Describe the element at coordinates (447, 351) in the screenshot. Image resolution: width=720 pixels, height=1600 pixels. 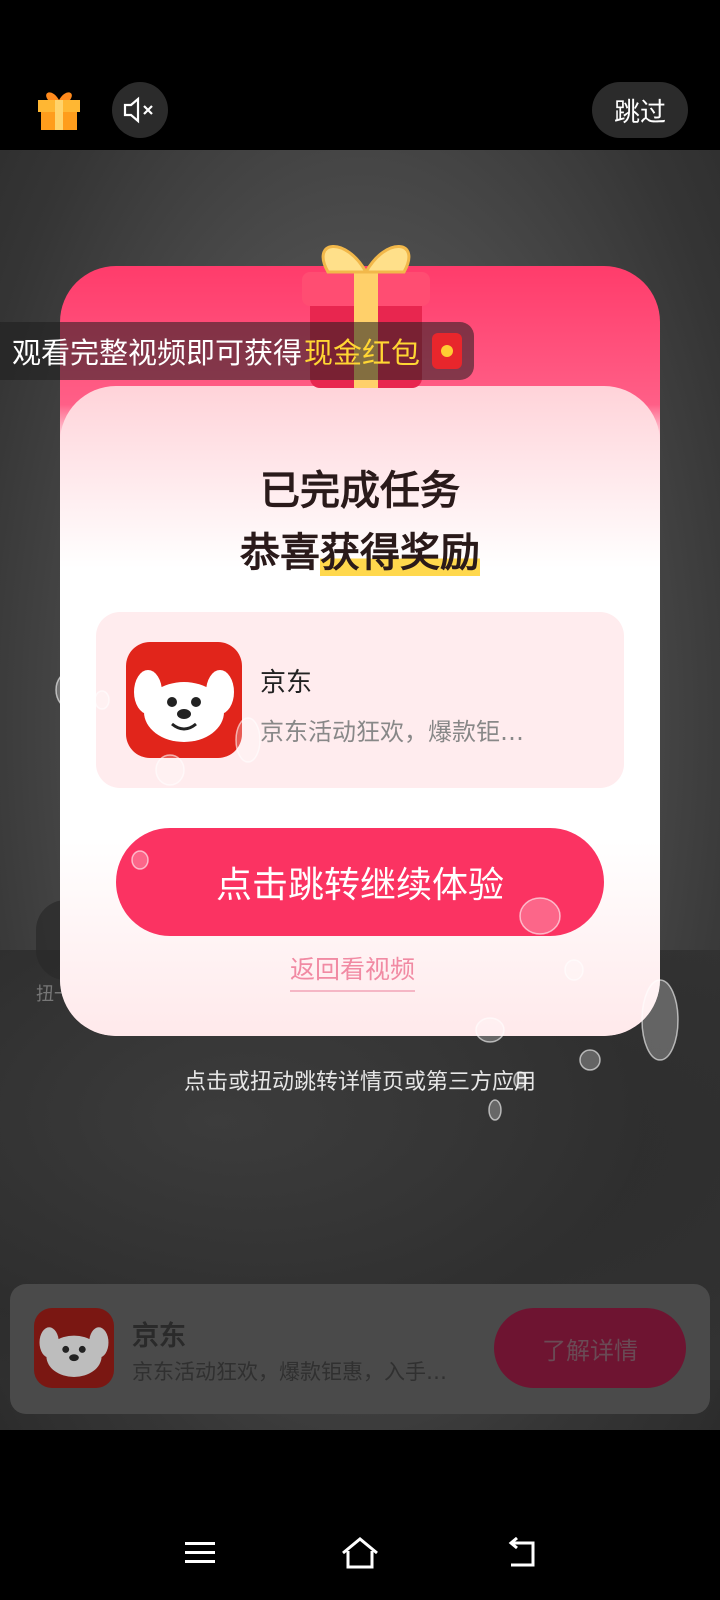
I see `red-envelope-icon` at that location.